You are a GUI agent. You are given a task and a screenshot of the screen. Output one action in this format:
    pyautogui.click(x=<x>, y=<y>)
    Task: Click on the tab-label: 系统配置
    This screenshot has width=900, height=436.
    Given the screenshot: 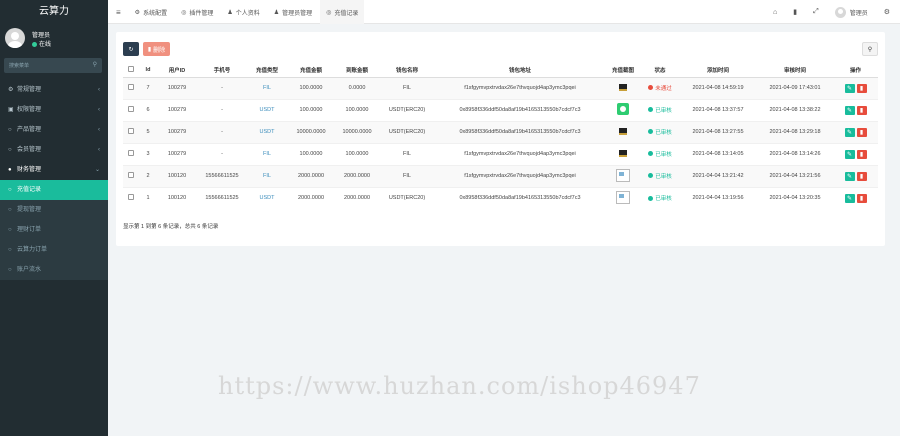 What is the action you would take?
    pyautogui.click(x=155, y=13)
    